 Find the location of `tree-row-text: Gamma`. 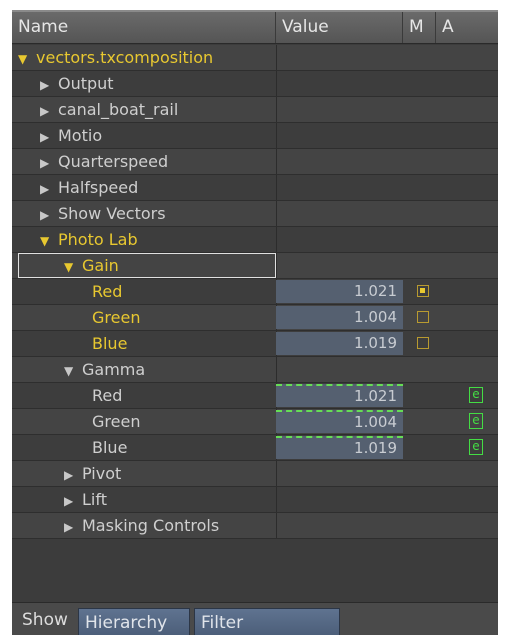

tree-row-text: Gamma is located at coordinates (114, 369).